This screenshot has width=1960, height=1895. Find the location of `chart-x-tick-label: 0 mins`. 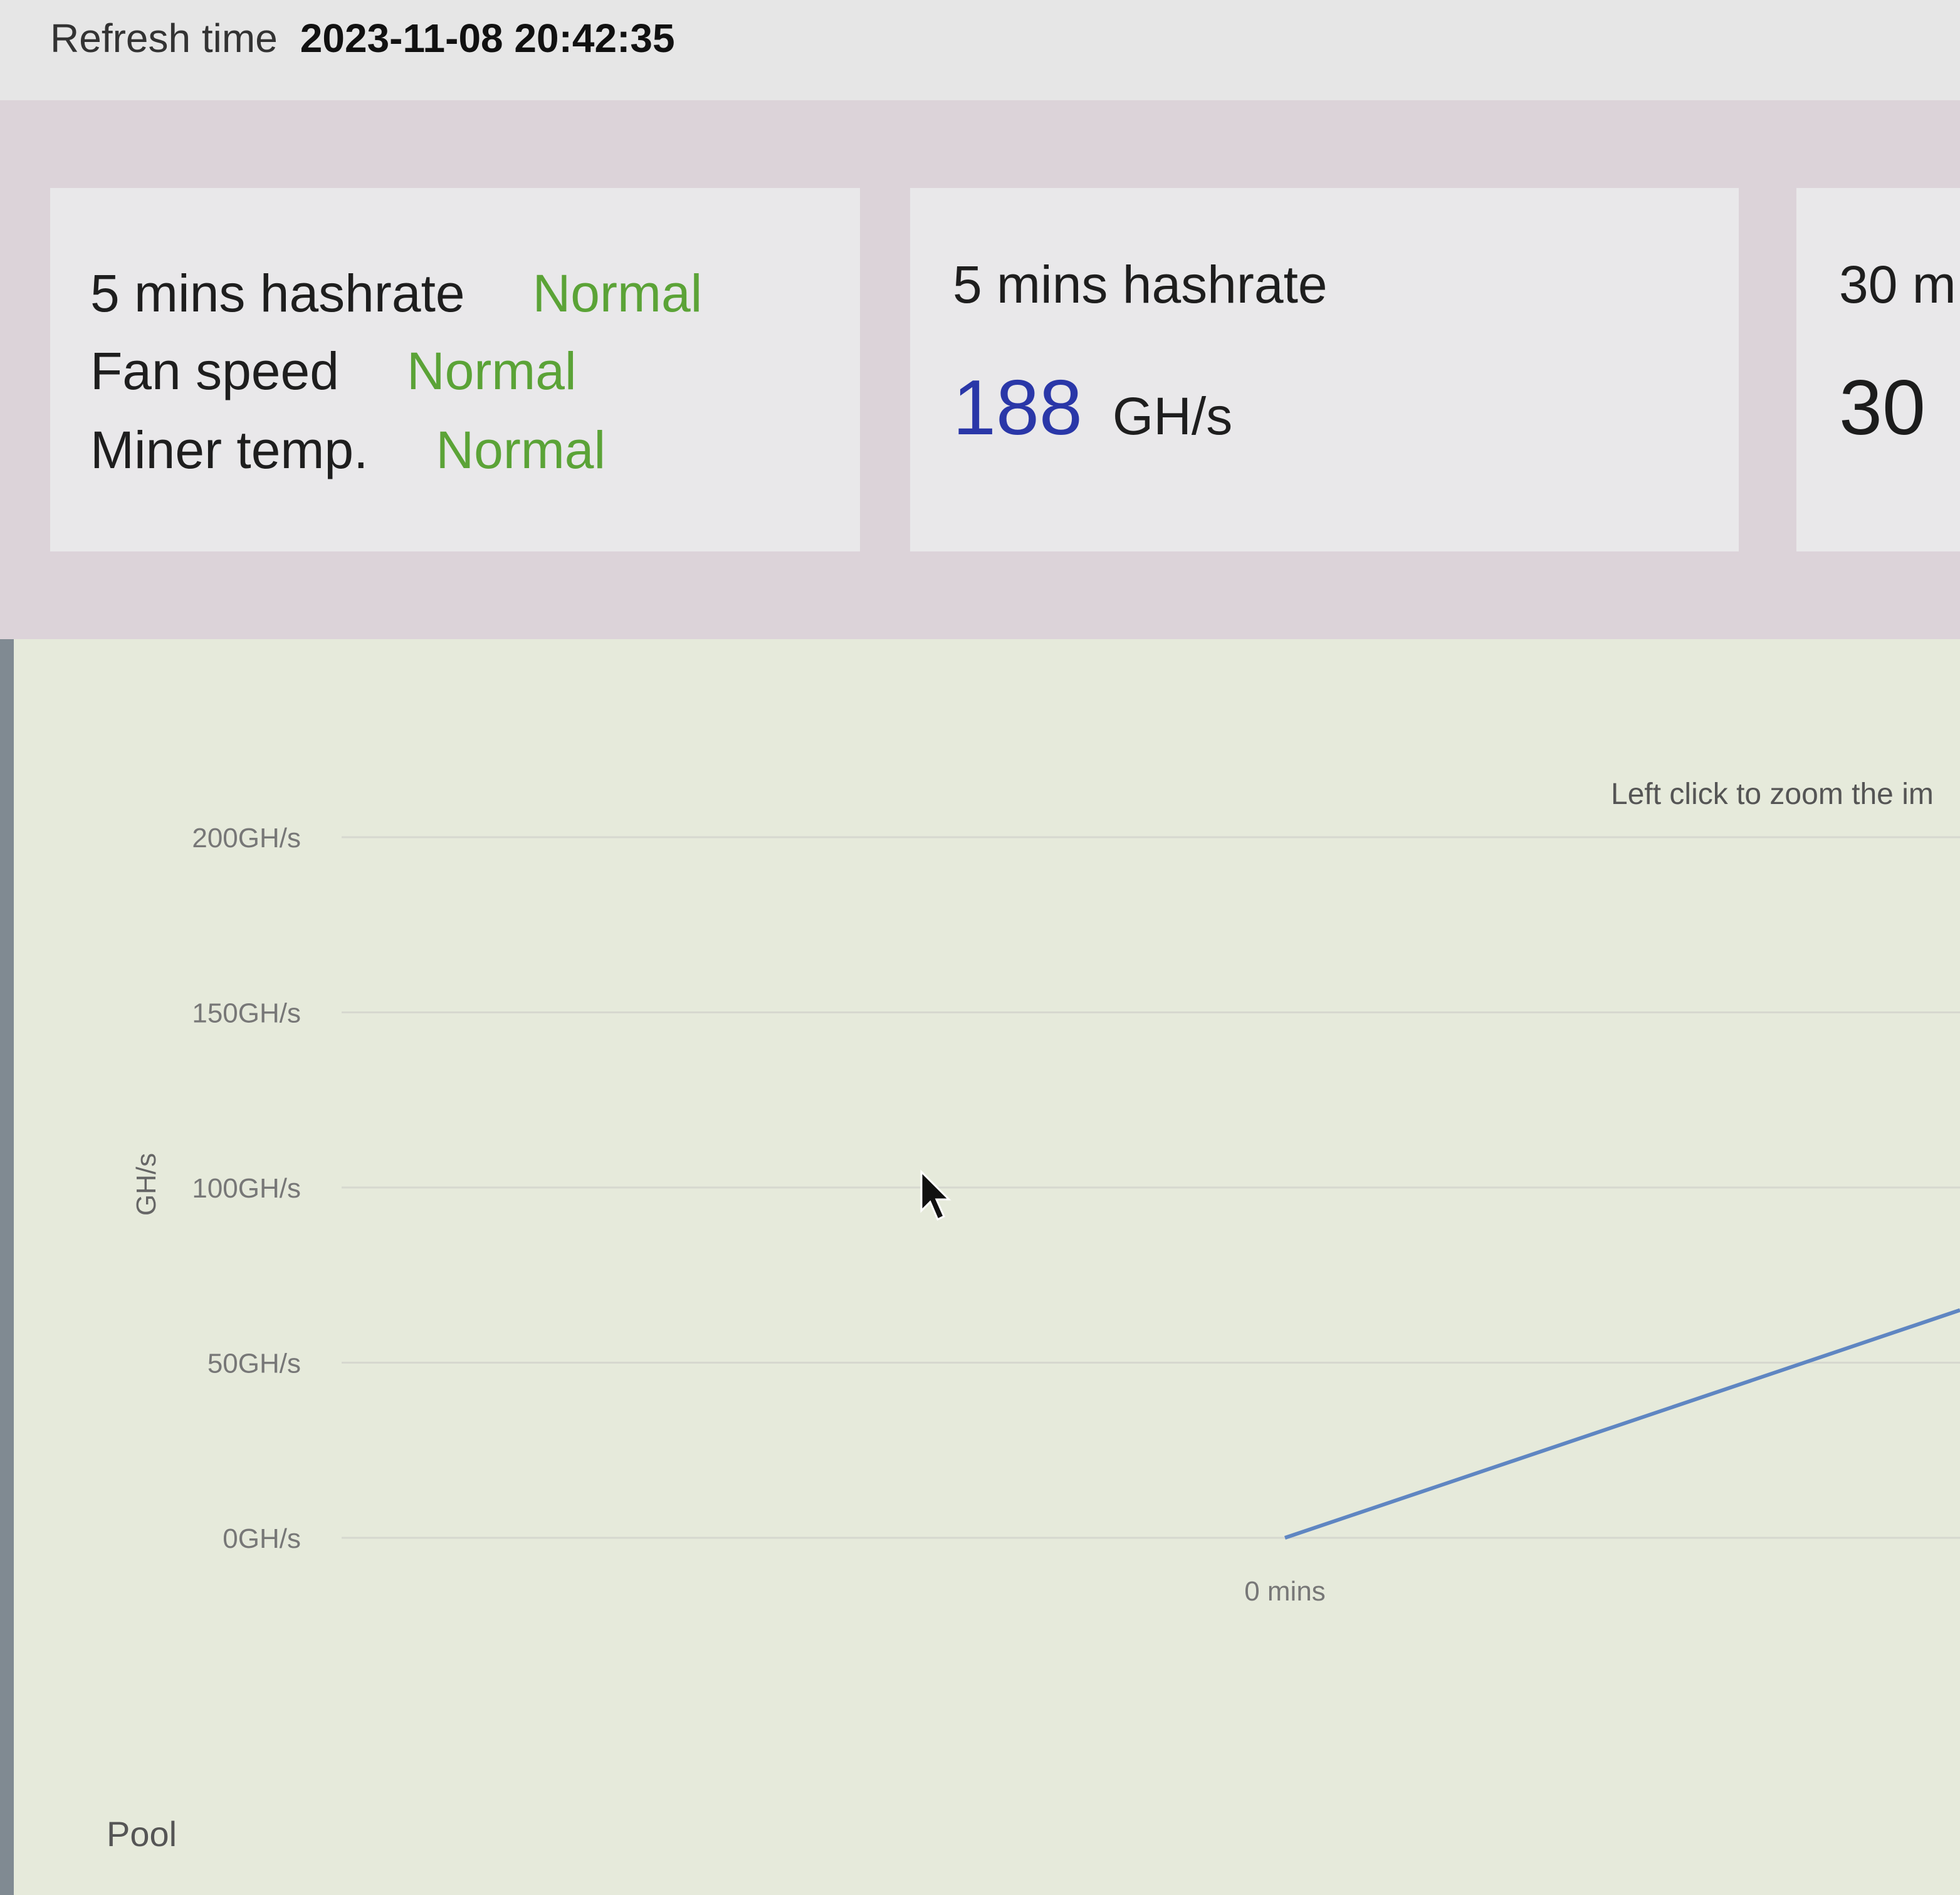

chart-x-tick-label: 0 mins is located at coordinates (1285, 1591).